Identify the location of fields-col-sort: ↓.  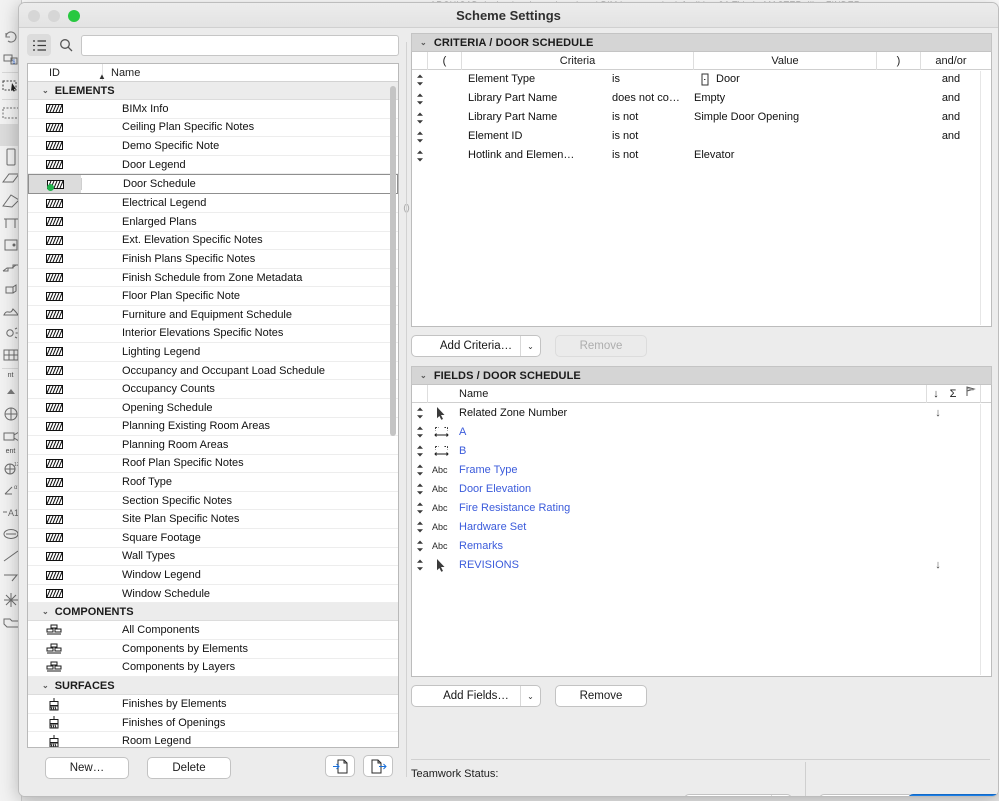
(936, 394).